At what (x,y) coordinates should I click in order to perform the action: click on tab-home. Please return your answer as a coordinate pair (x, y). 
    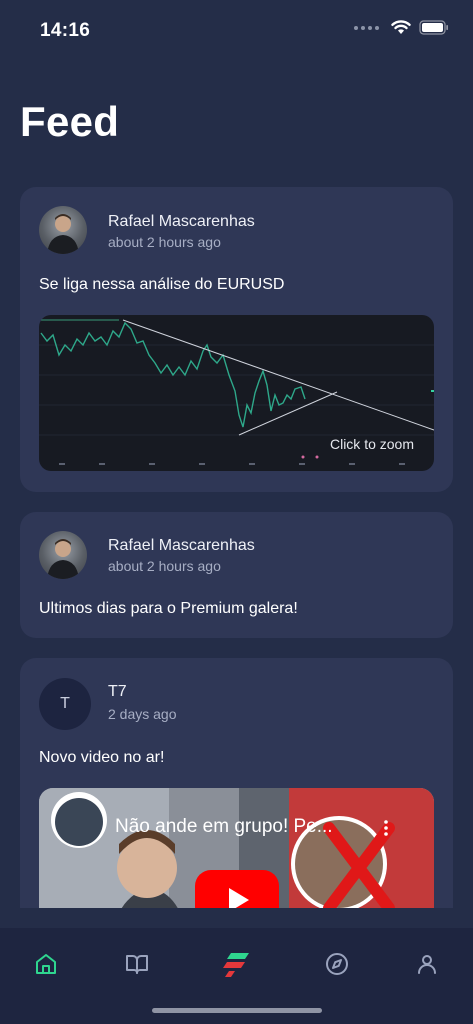
    Looking at the image, I should click on (46, 964).